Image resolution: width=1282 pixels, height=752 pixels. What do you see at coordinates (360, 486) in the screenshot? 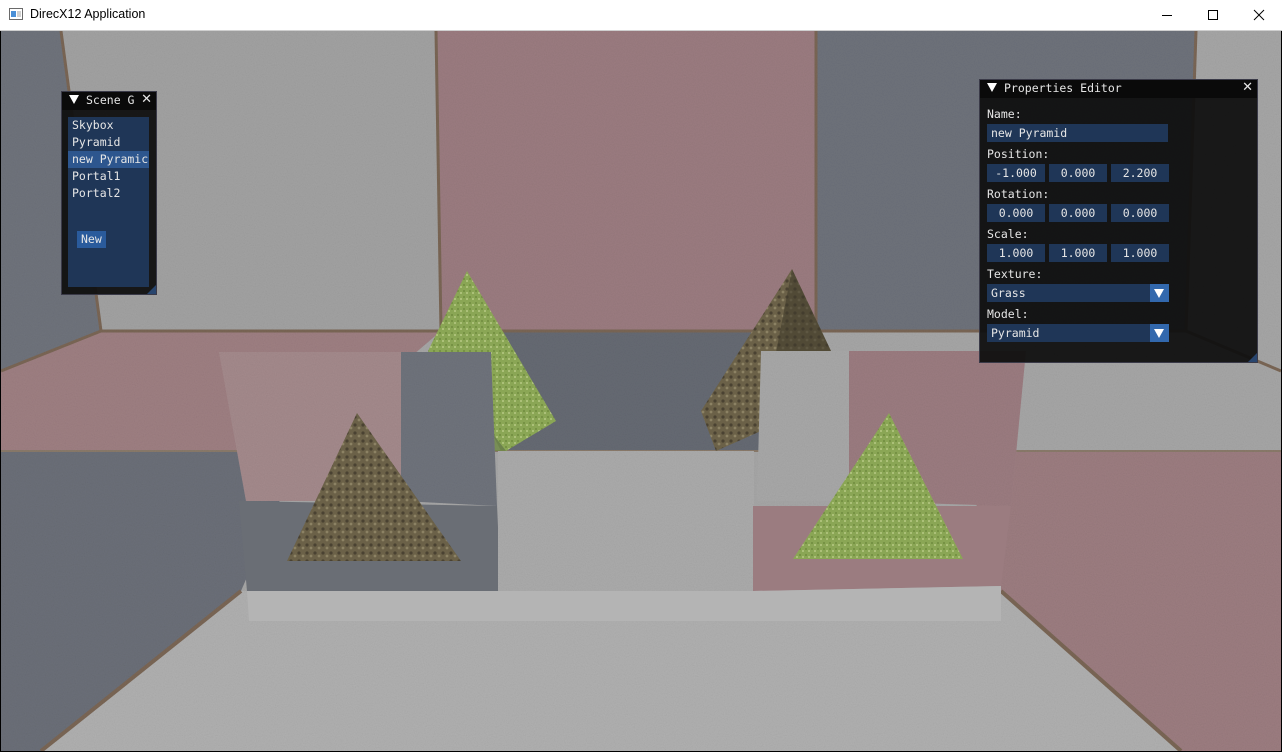
I see `portal1` at bounding box center [360, 486].